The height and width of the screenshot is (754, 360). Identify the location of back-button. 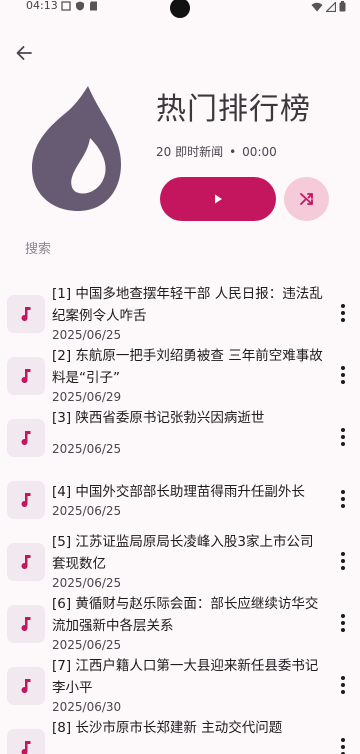
(24, 53).